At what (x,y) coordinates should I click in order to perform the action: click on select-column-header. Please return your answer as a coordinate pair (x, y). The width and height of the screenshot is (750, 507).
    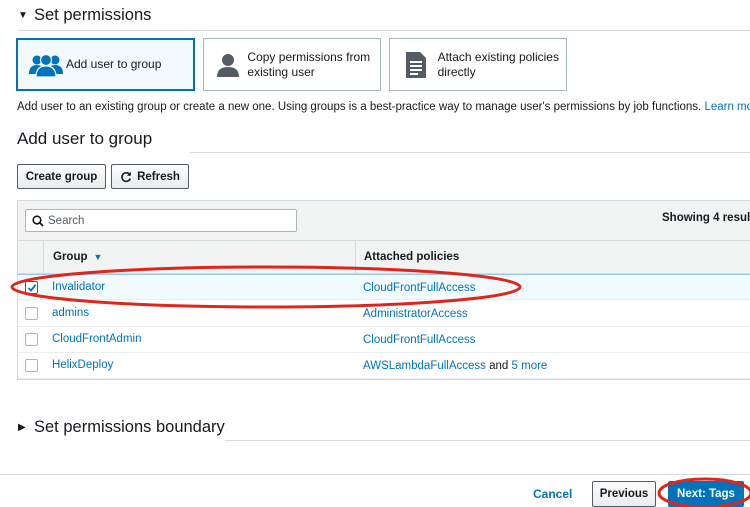
    Looking at the image, I should click on (31, 257).